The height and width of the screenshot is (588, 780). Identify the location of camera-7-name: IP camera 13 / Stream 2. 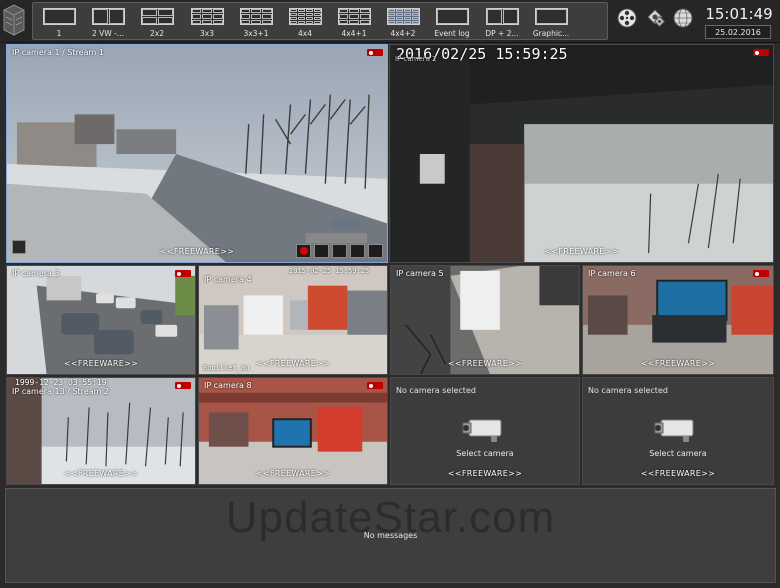
(61, 391).